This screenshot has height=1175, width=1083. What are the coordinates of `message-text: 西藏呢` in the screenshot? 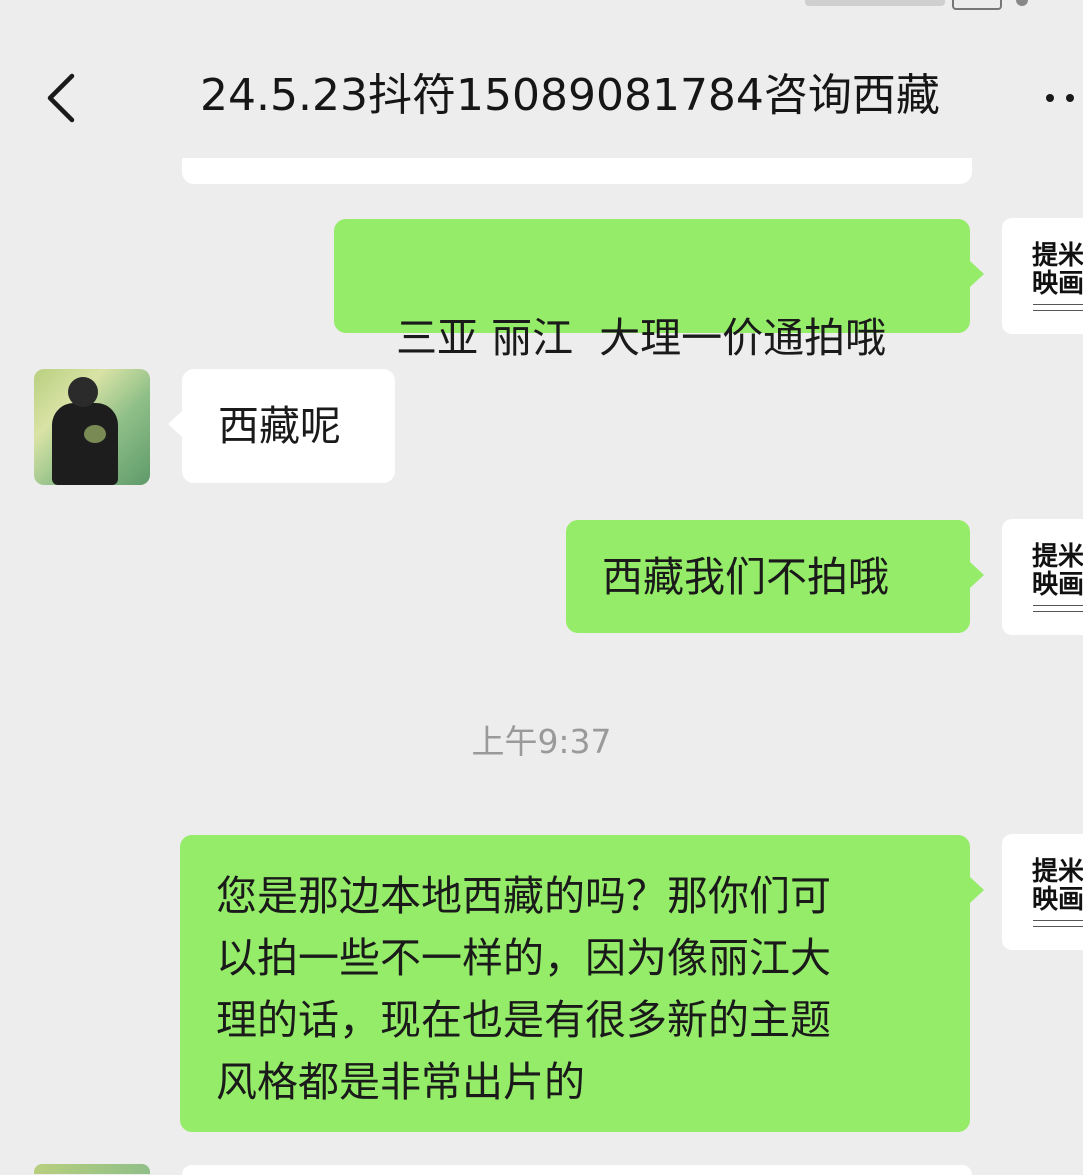 It's located at (279, 426).